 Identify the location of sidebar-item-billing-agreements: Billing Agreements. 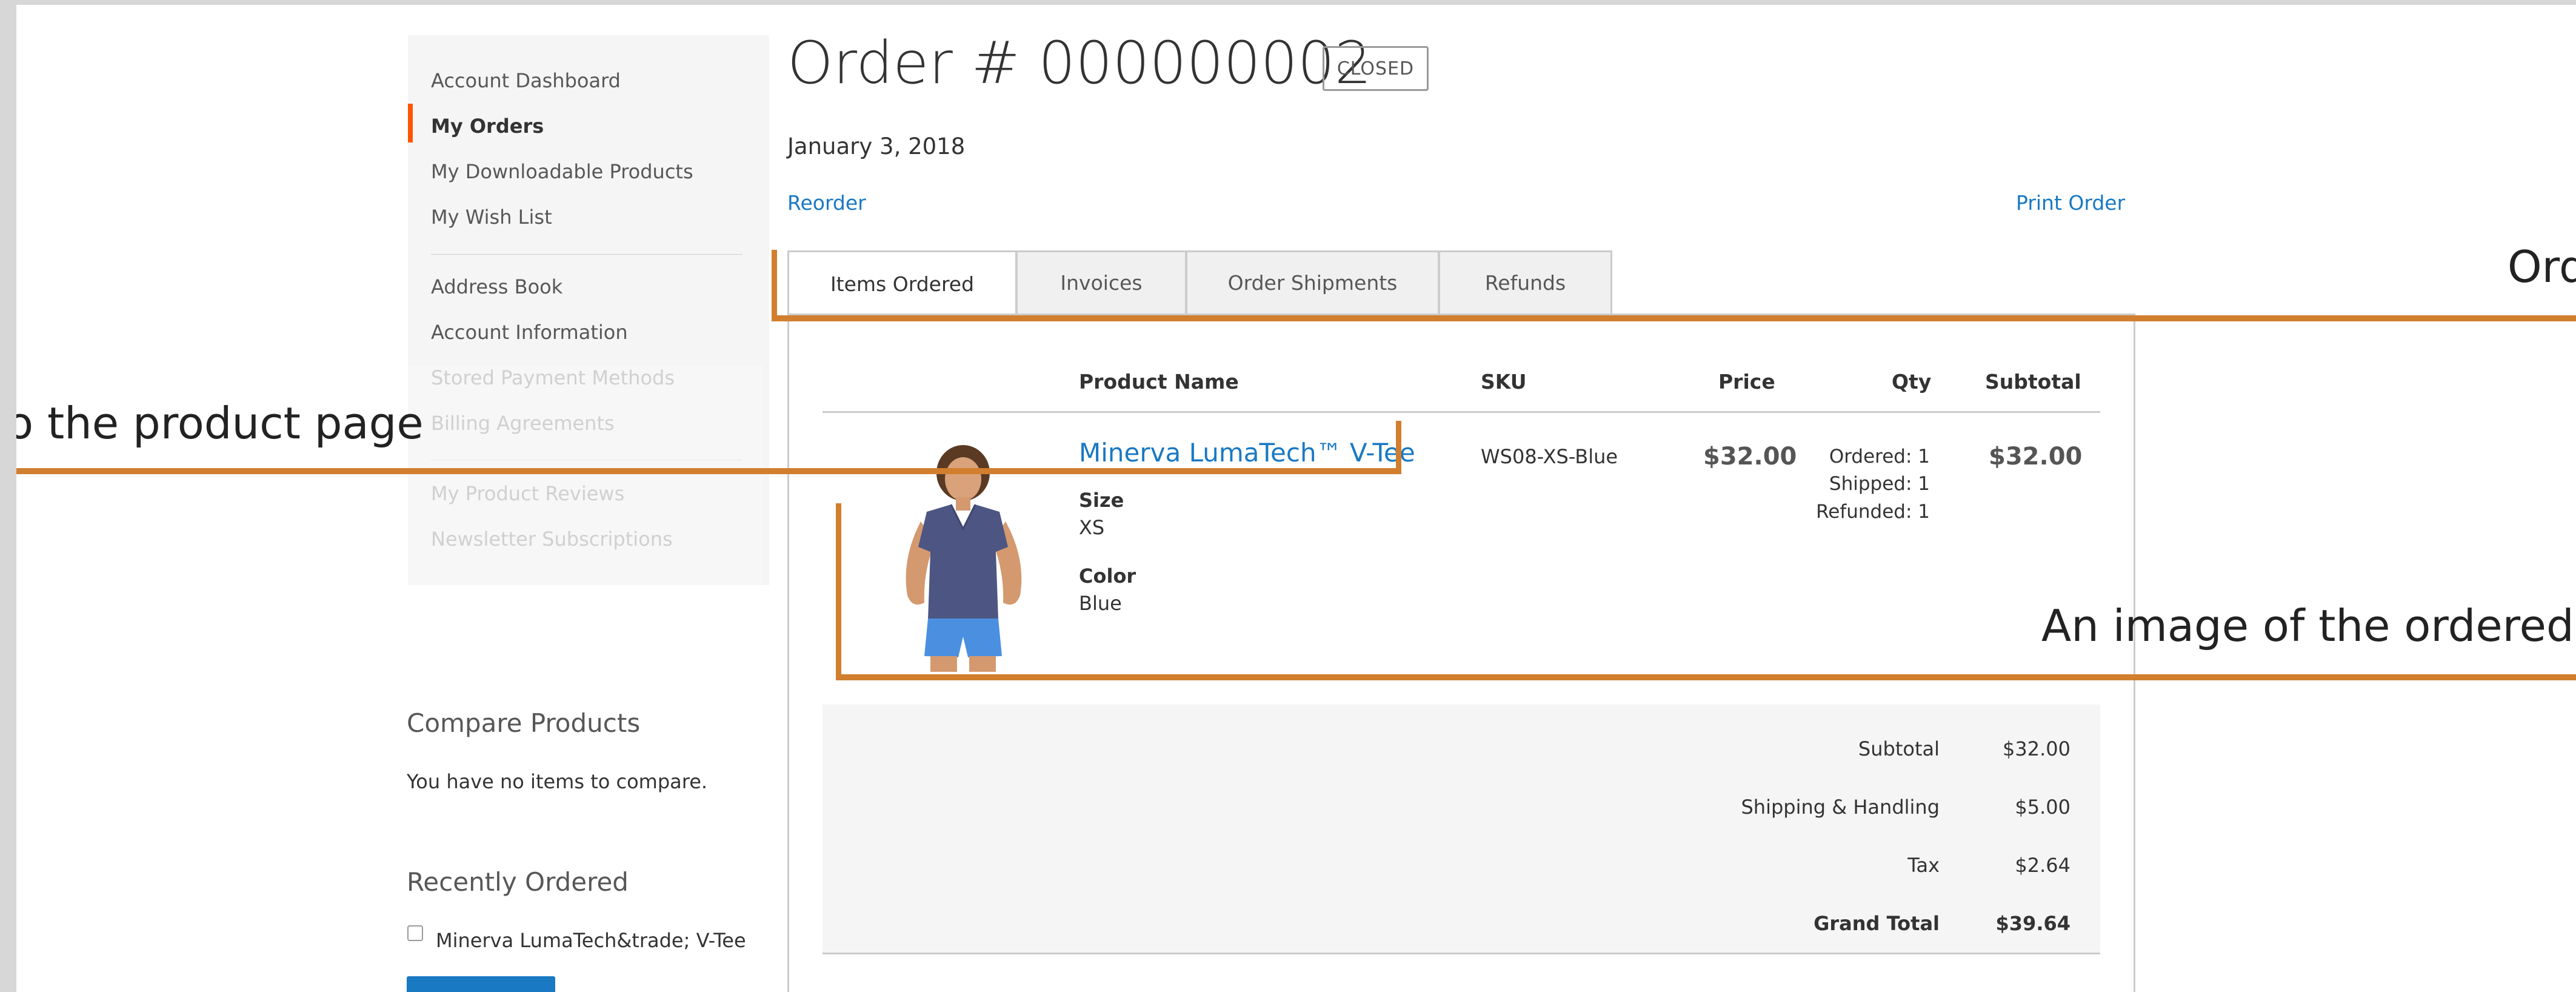
(523, 423).